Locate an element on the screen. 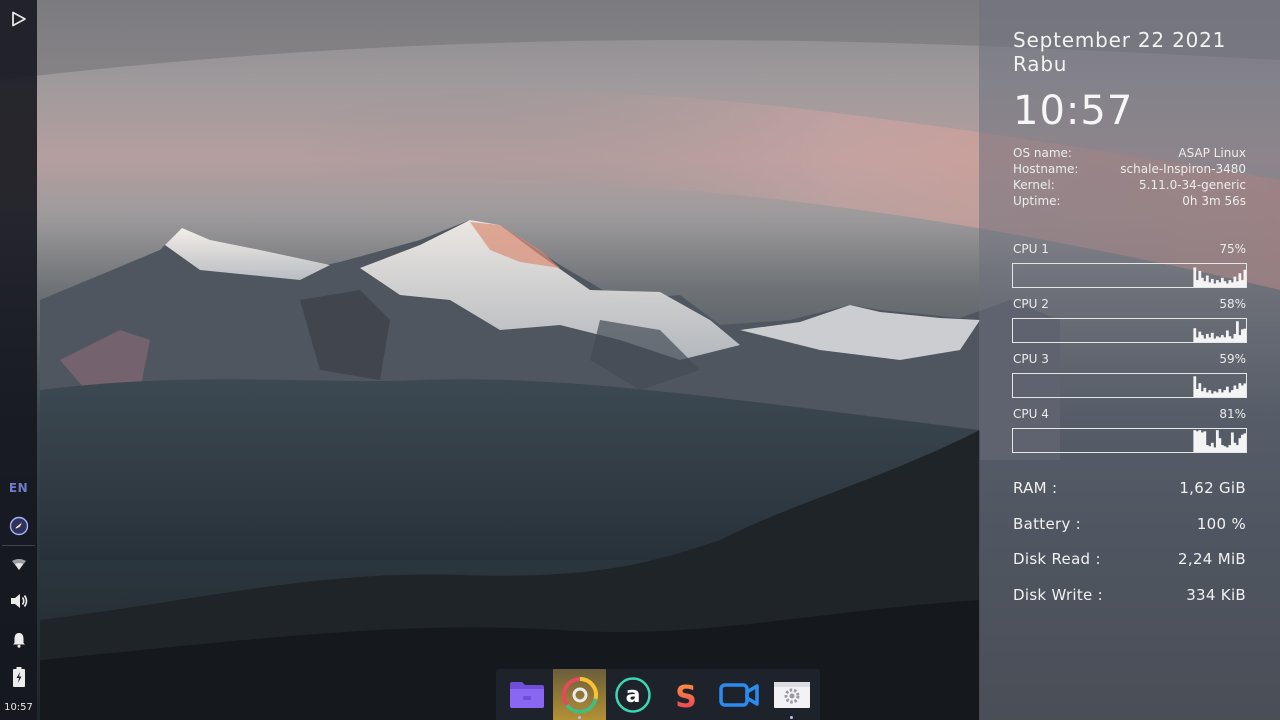  chrome-icon is located at coordinates (579, 694).